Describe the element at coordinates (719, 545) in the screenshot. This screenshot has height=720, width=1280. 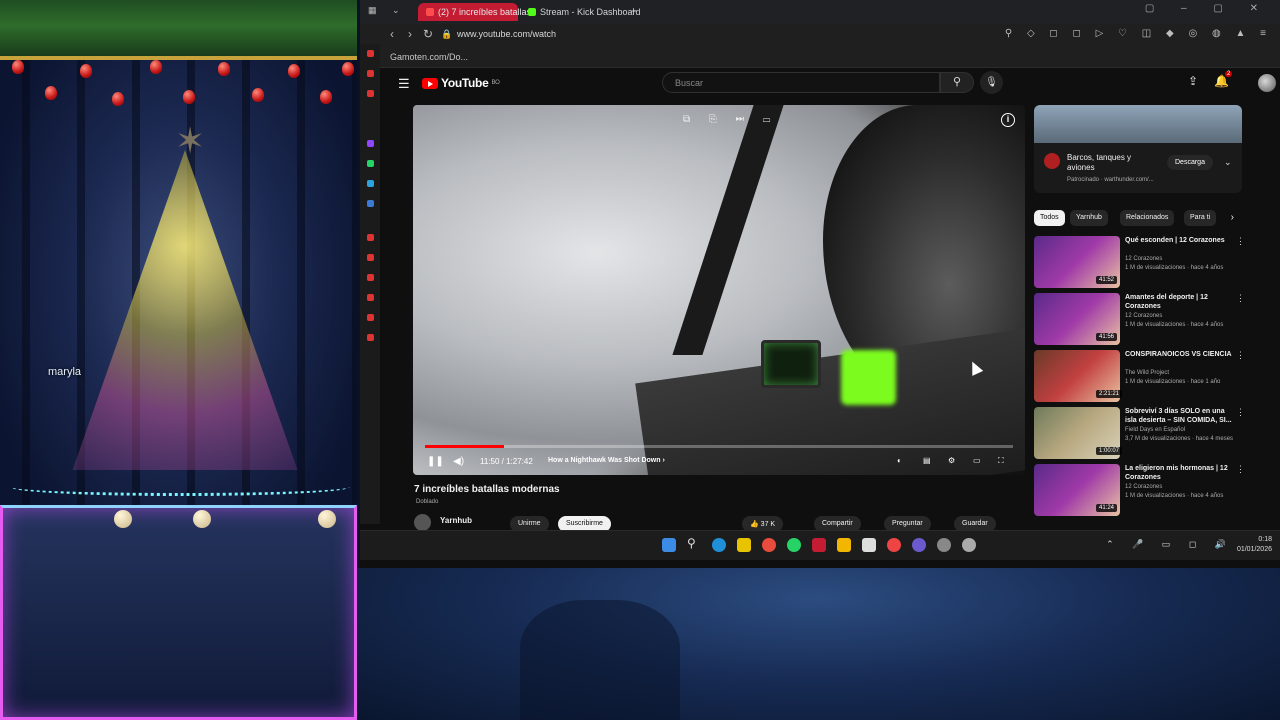
I see `edge-icon` at that location.